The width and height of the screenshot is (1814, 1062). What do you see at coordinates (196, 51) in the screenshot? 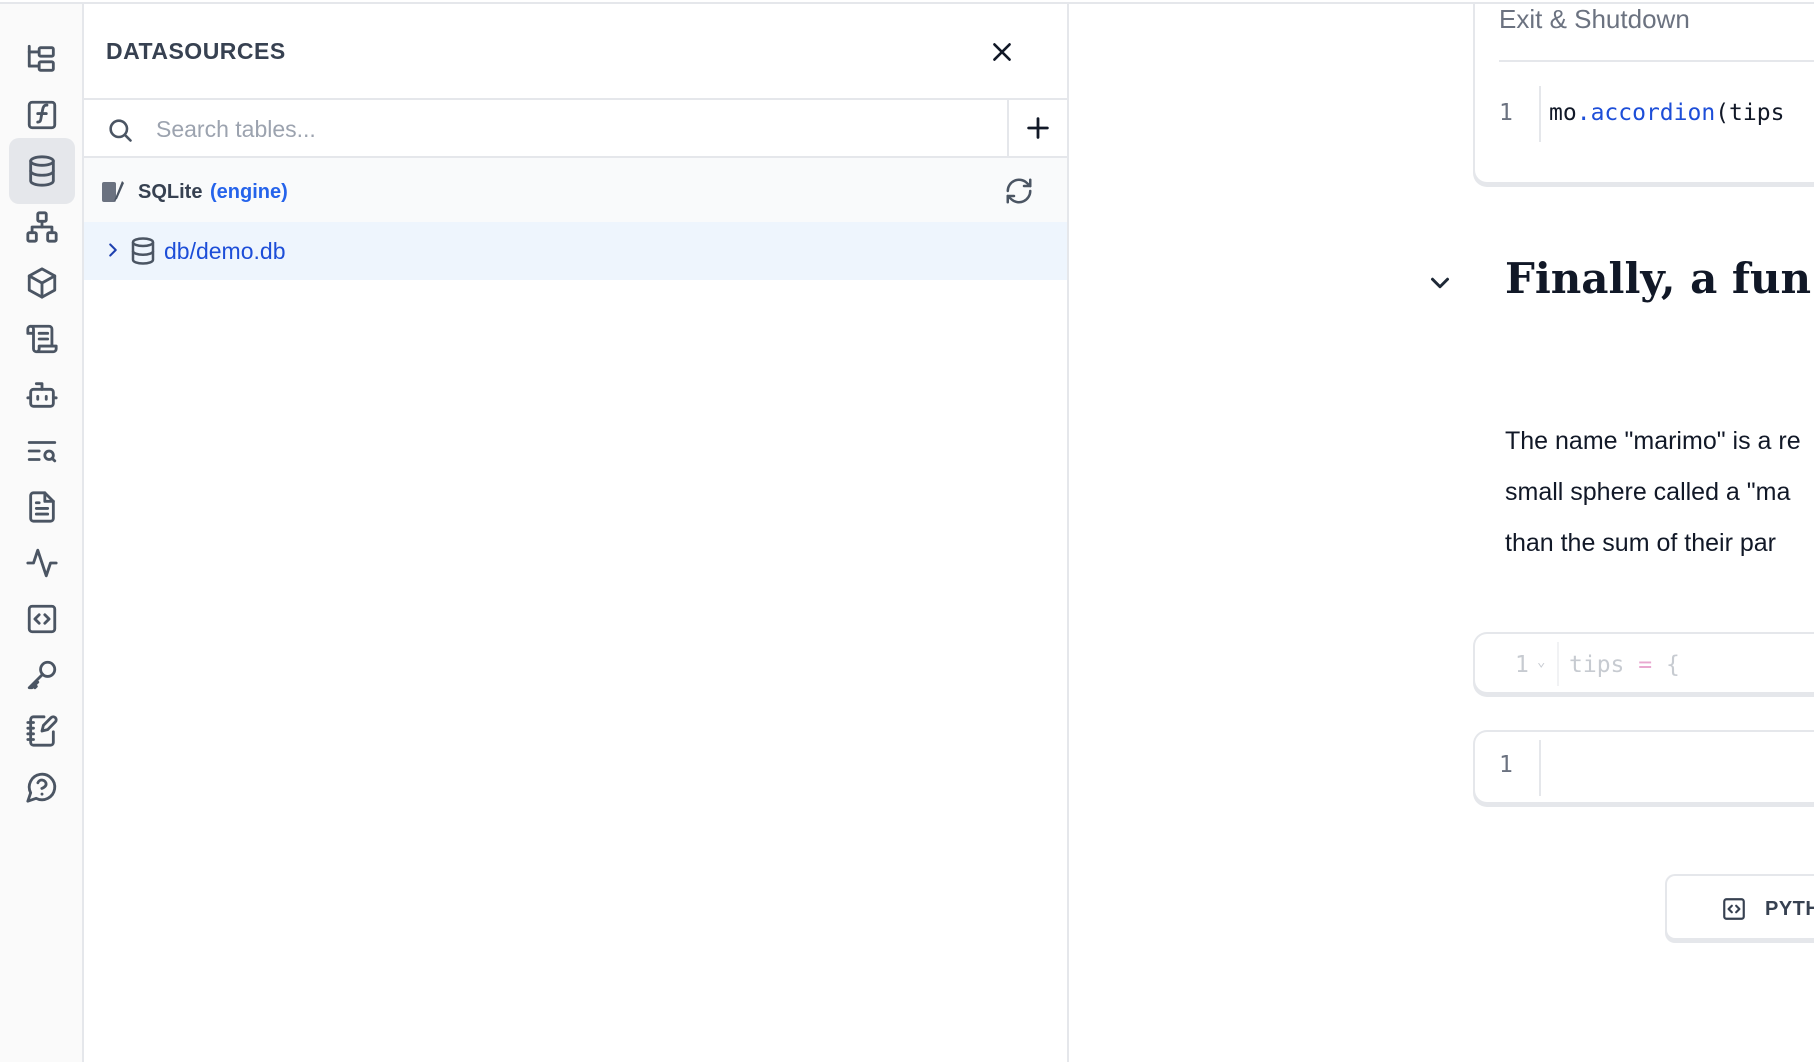
I see `panel-title: DATASOURCES` at bounding box center [196, 51].